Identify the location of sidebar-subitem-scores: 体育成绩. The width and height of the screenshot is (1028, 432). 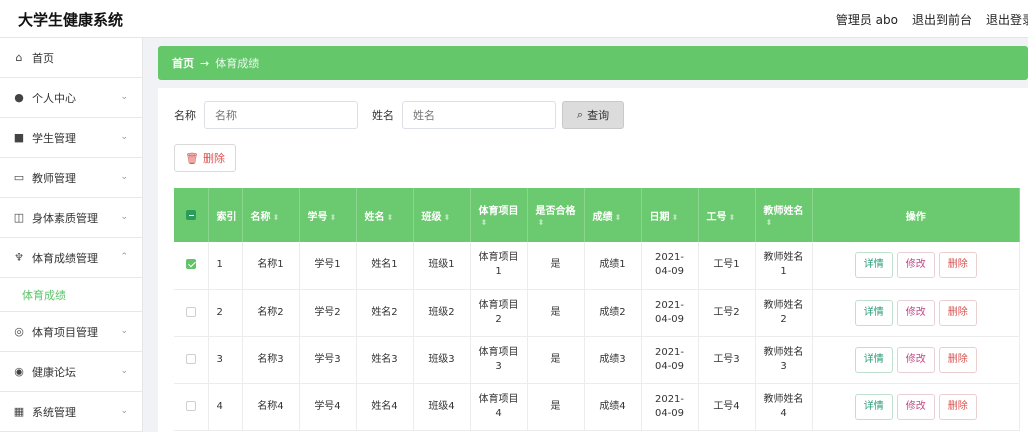
(71, 295).